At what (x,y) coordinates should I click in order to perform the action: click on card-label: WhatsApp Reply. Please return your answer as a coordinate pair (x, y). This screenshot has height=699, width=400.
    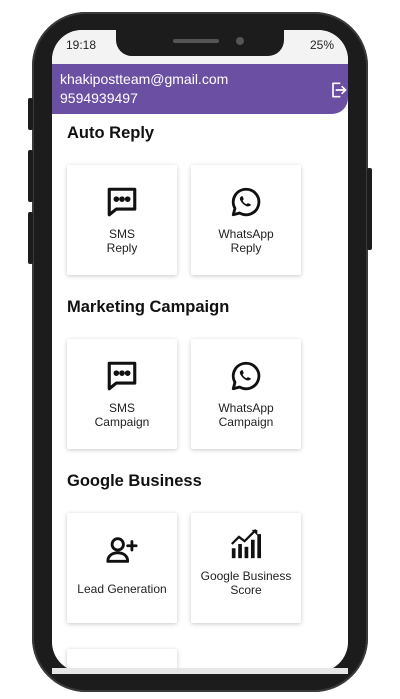
    Looking at the image, I should click on (246, 241).